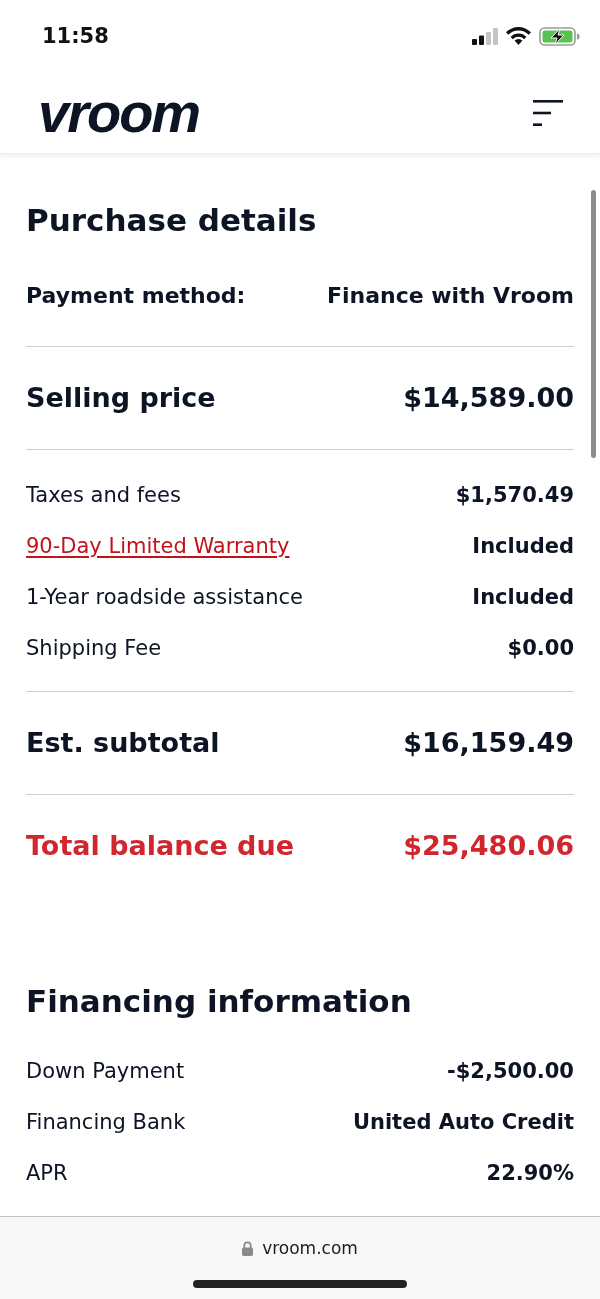  I want to click on battery-icon, so click(559, 36).